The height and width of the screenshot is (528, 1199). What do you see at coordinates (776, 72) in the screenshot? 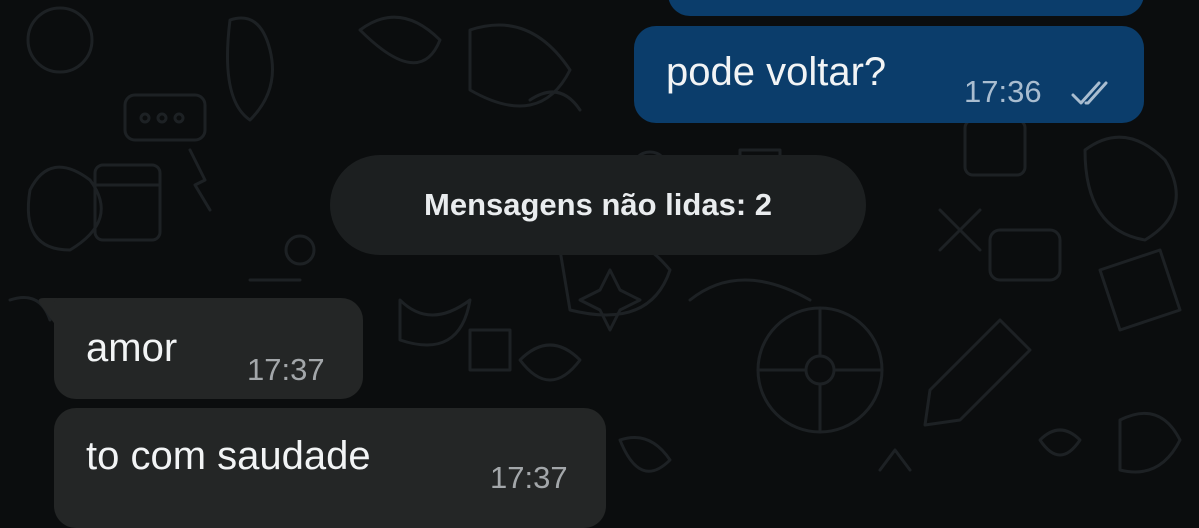
I see `message-text: pode voltar?` at bounding box center [776, 72].